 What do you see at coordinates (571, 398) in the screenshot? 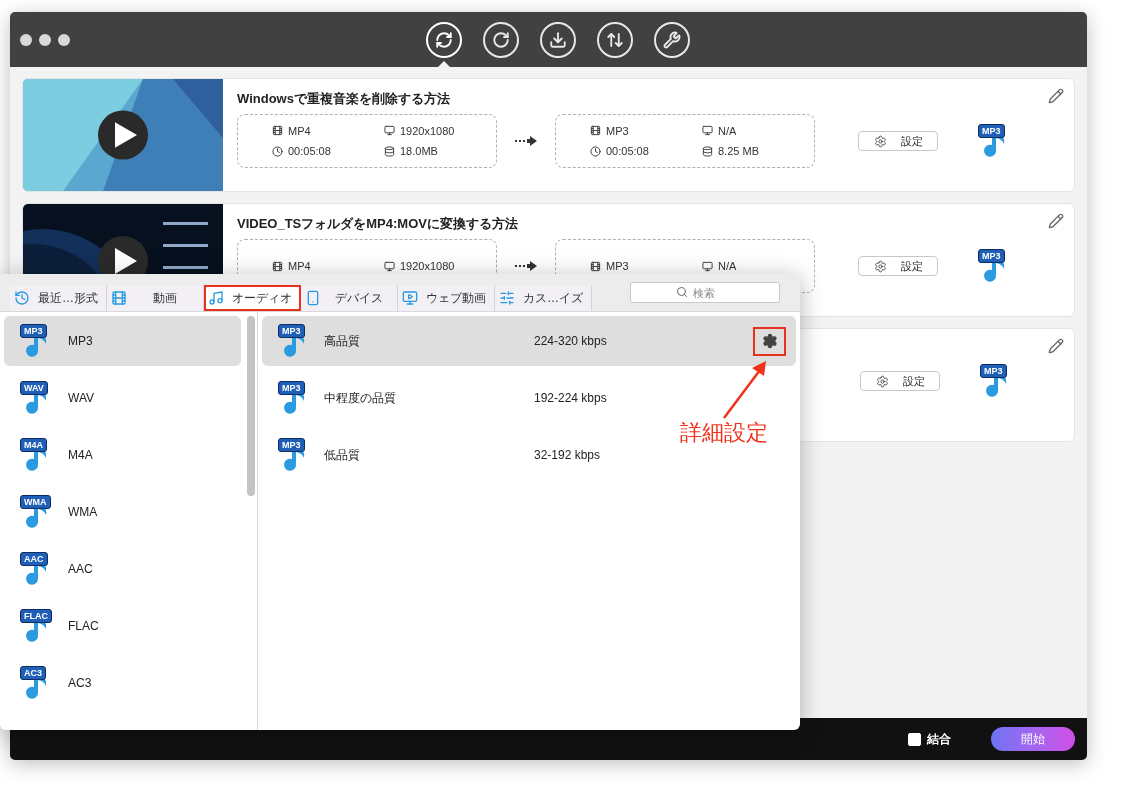
I see `bitrate-label: 192-224 kbps` at bounding box center [571, 398].